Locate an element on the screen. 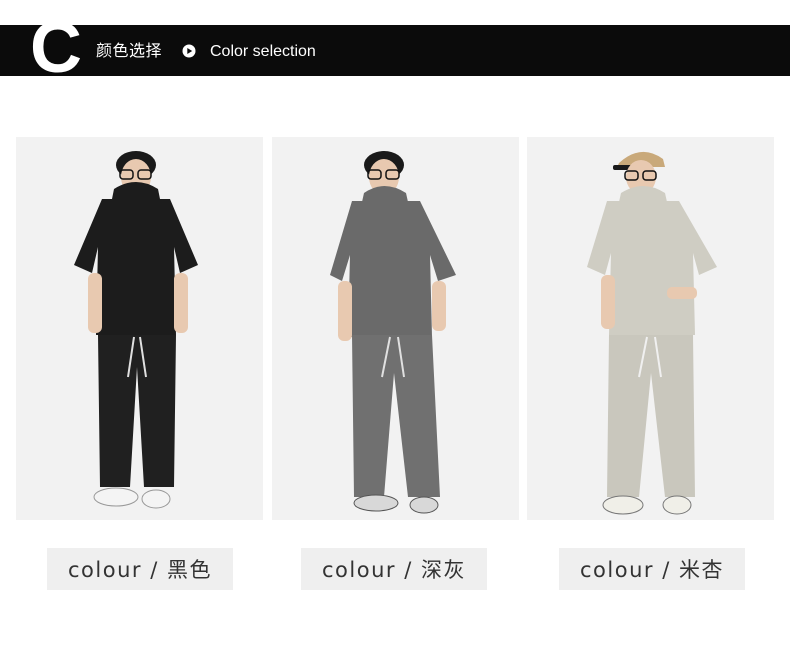 This screenshot has height=652, width=790. section-title-cn: 颜色选择 is located at coordinates (129, 50).